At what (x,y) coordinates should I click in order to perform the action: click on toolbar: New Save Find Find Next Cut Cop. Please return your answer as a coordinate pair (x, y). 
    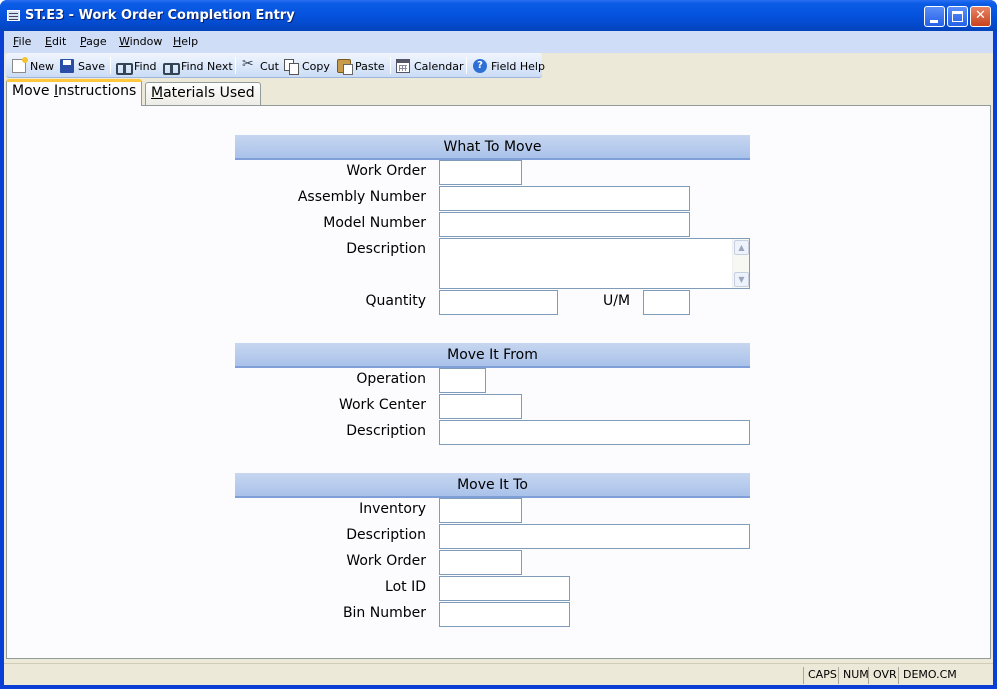
    Looking at the image, I should click on (275, 65).